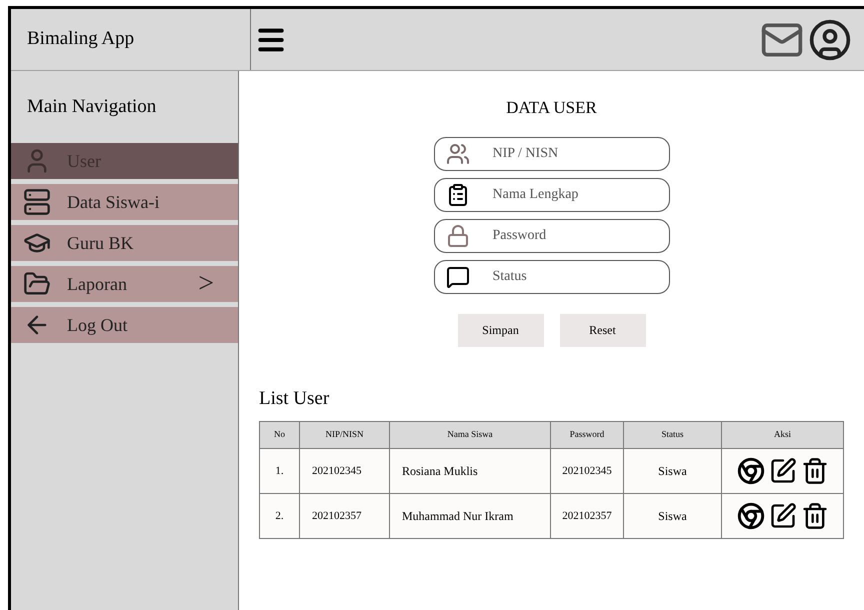 This screenshot has height=610, width=864. Describe the element at coordinates (552, 195) in the screenshot. I see `input-field: Nama Lengkap` at that location.